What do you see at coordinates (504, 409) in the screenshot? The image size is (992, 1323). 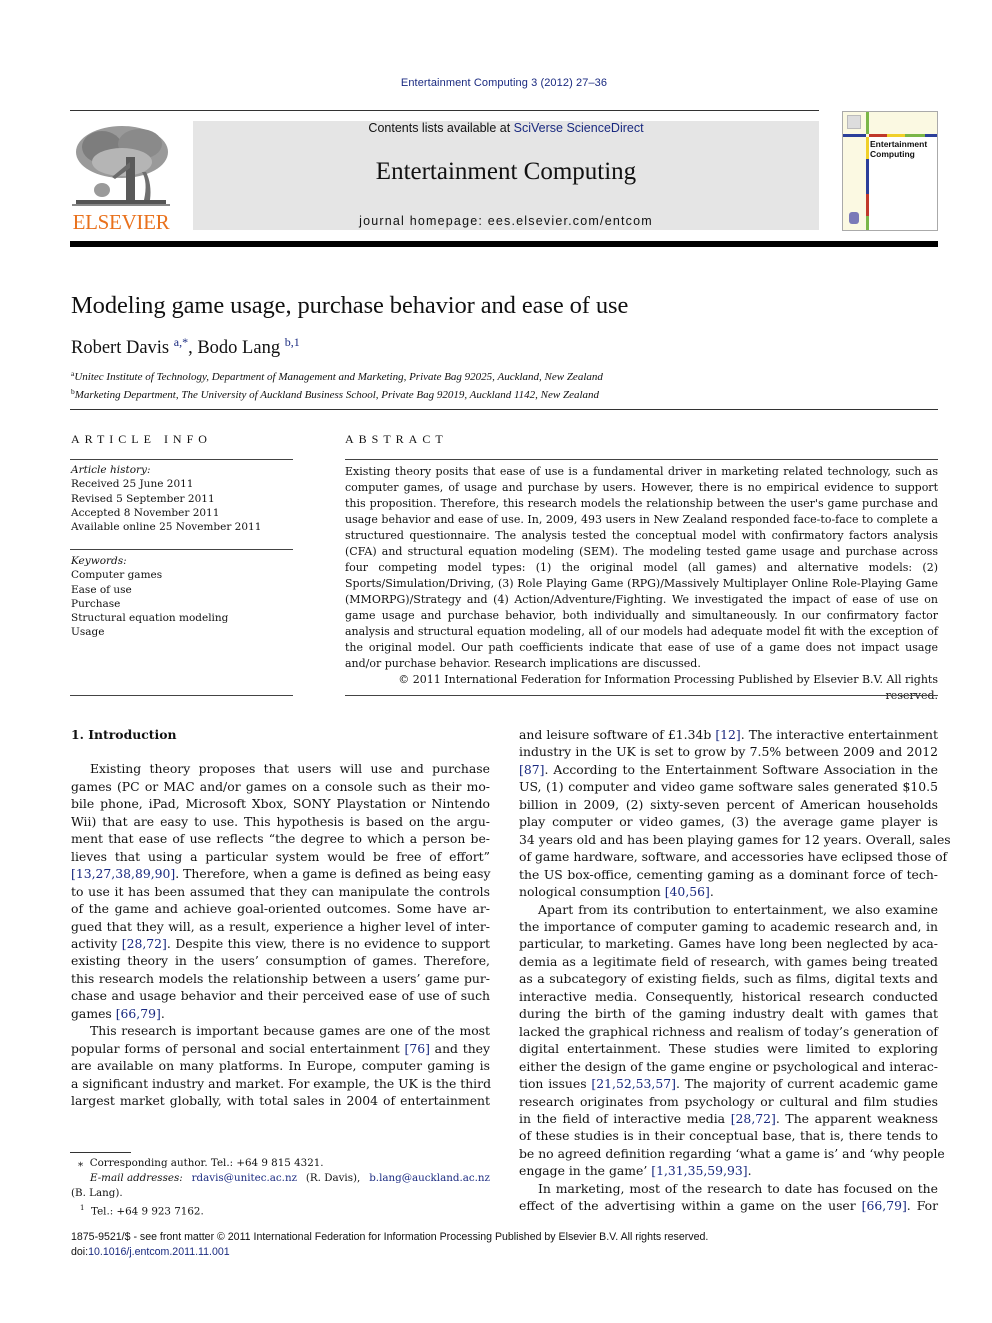 I see `title-divider` at bounding box center [504, 409].